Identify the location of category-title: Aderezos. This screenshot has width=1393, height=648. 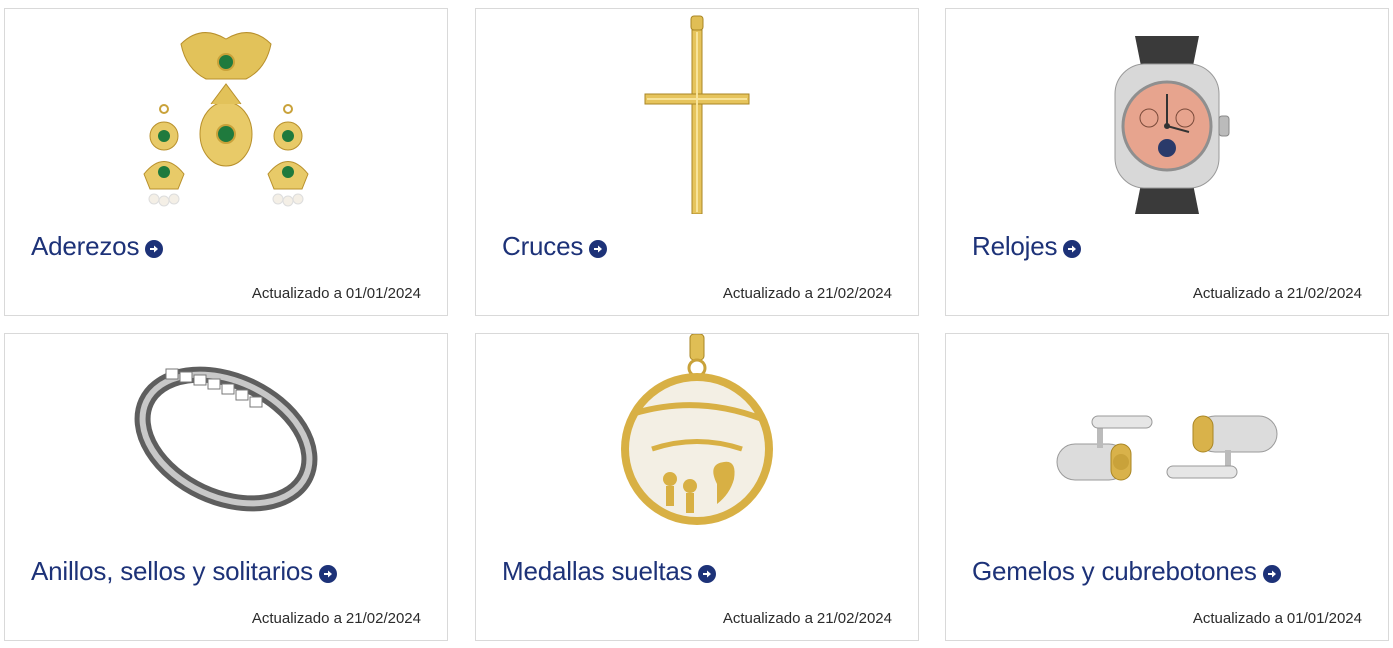
(85, 246).